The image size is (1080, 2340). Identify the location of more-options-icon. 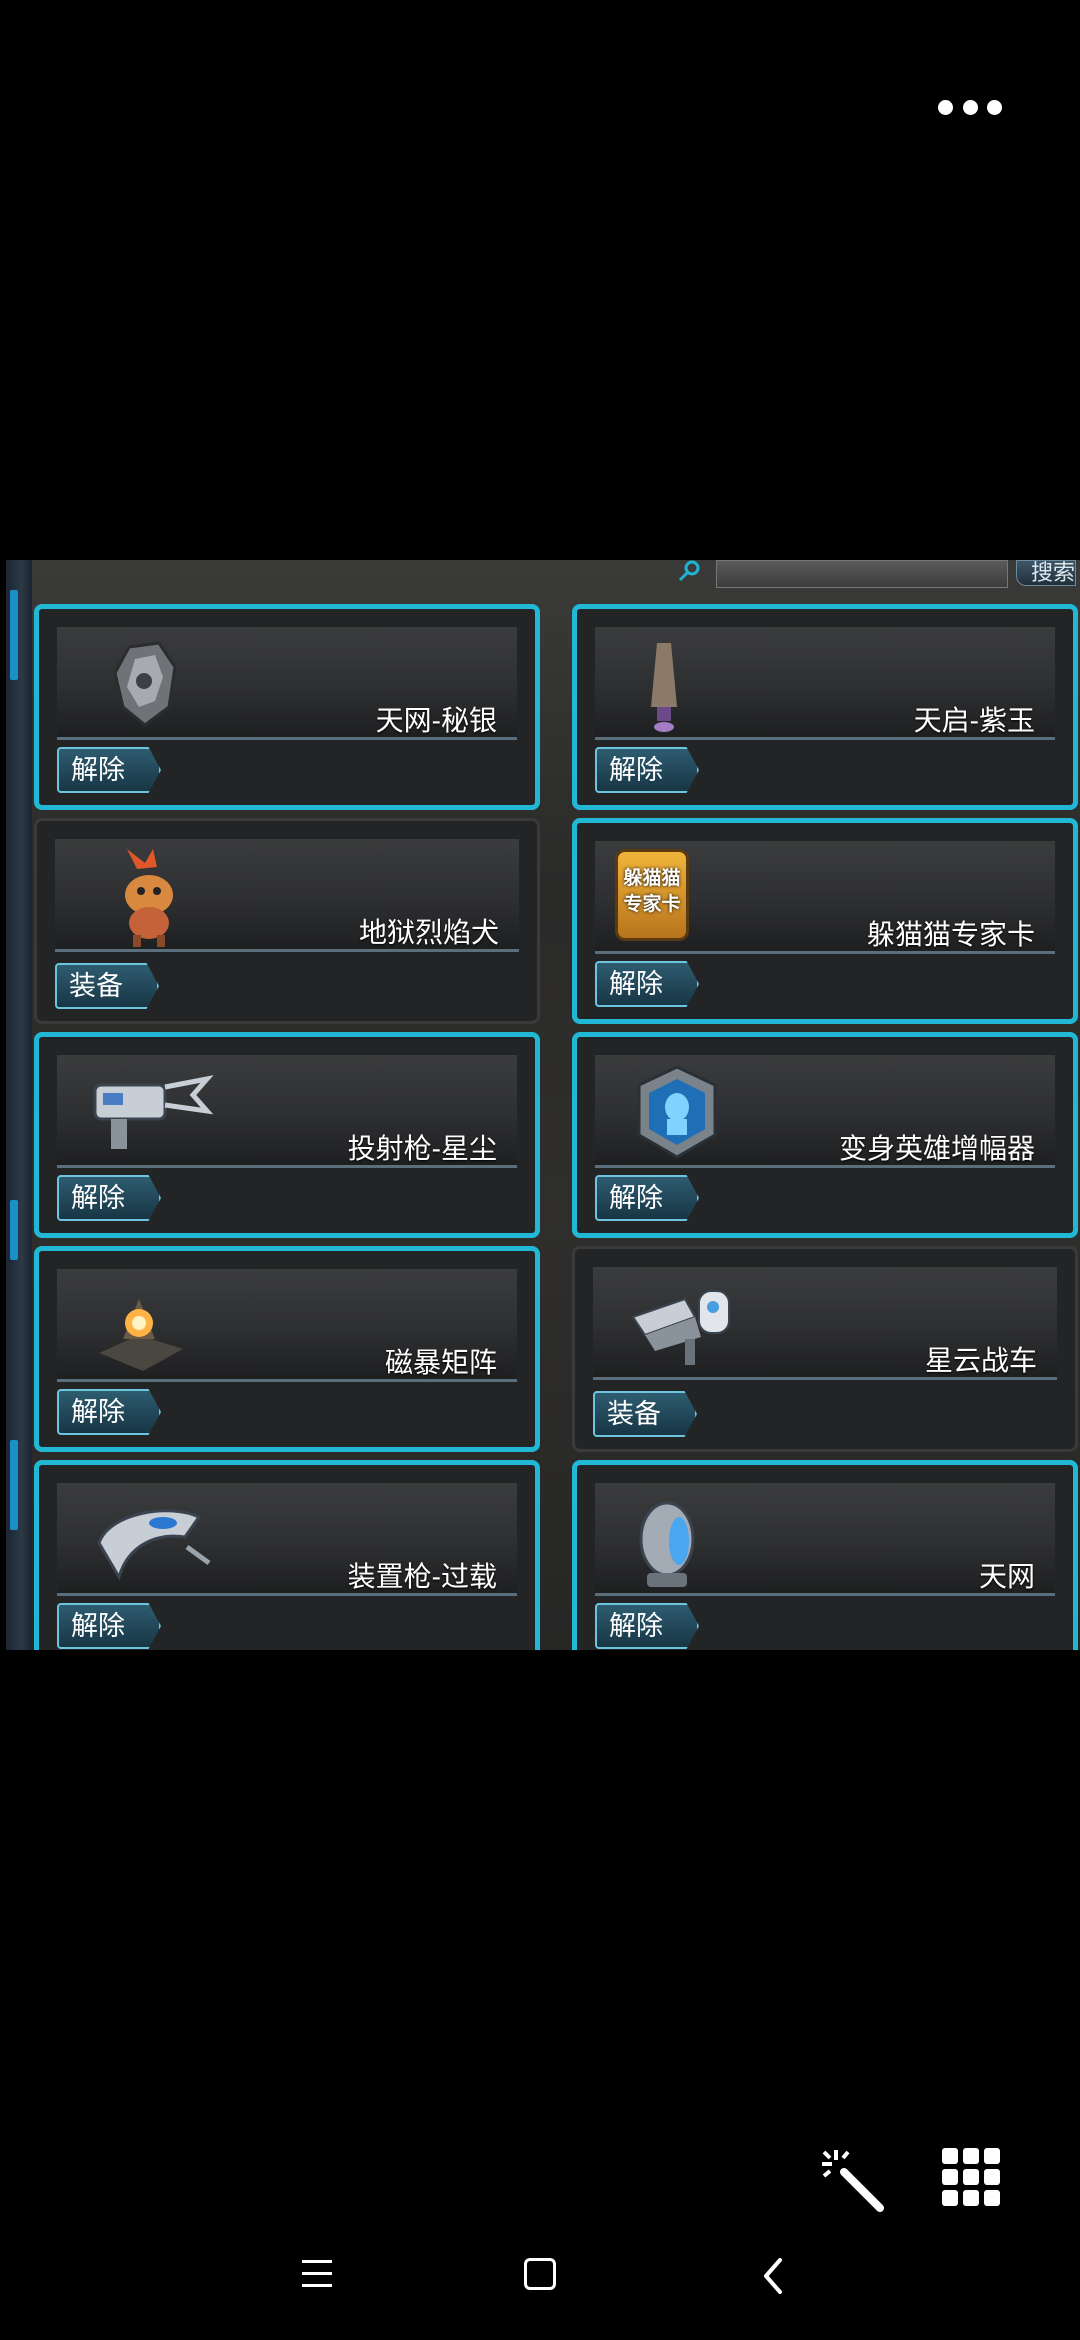
(970, 107).